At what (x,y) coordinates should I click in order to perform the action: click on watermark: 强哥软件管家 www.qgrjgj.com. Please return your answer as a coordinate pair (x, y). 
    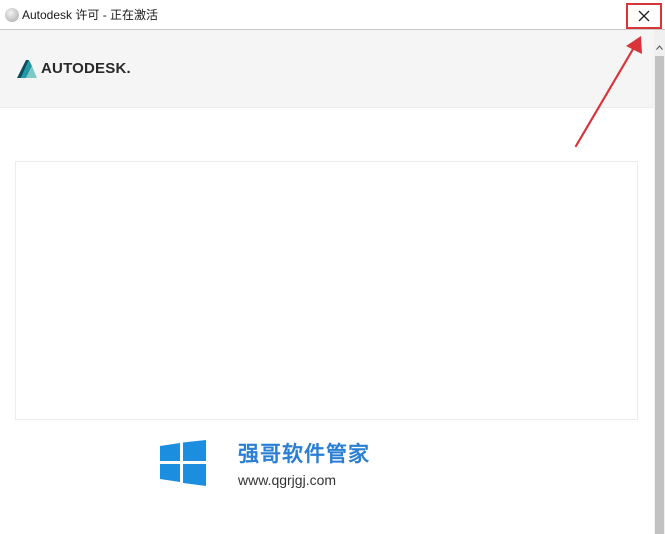
    Looking at the image, I should click on (265, 464).